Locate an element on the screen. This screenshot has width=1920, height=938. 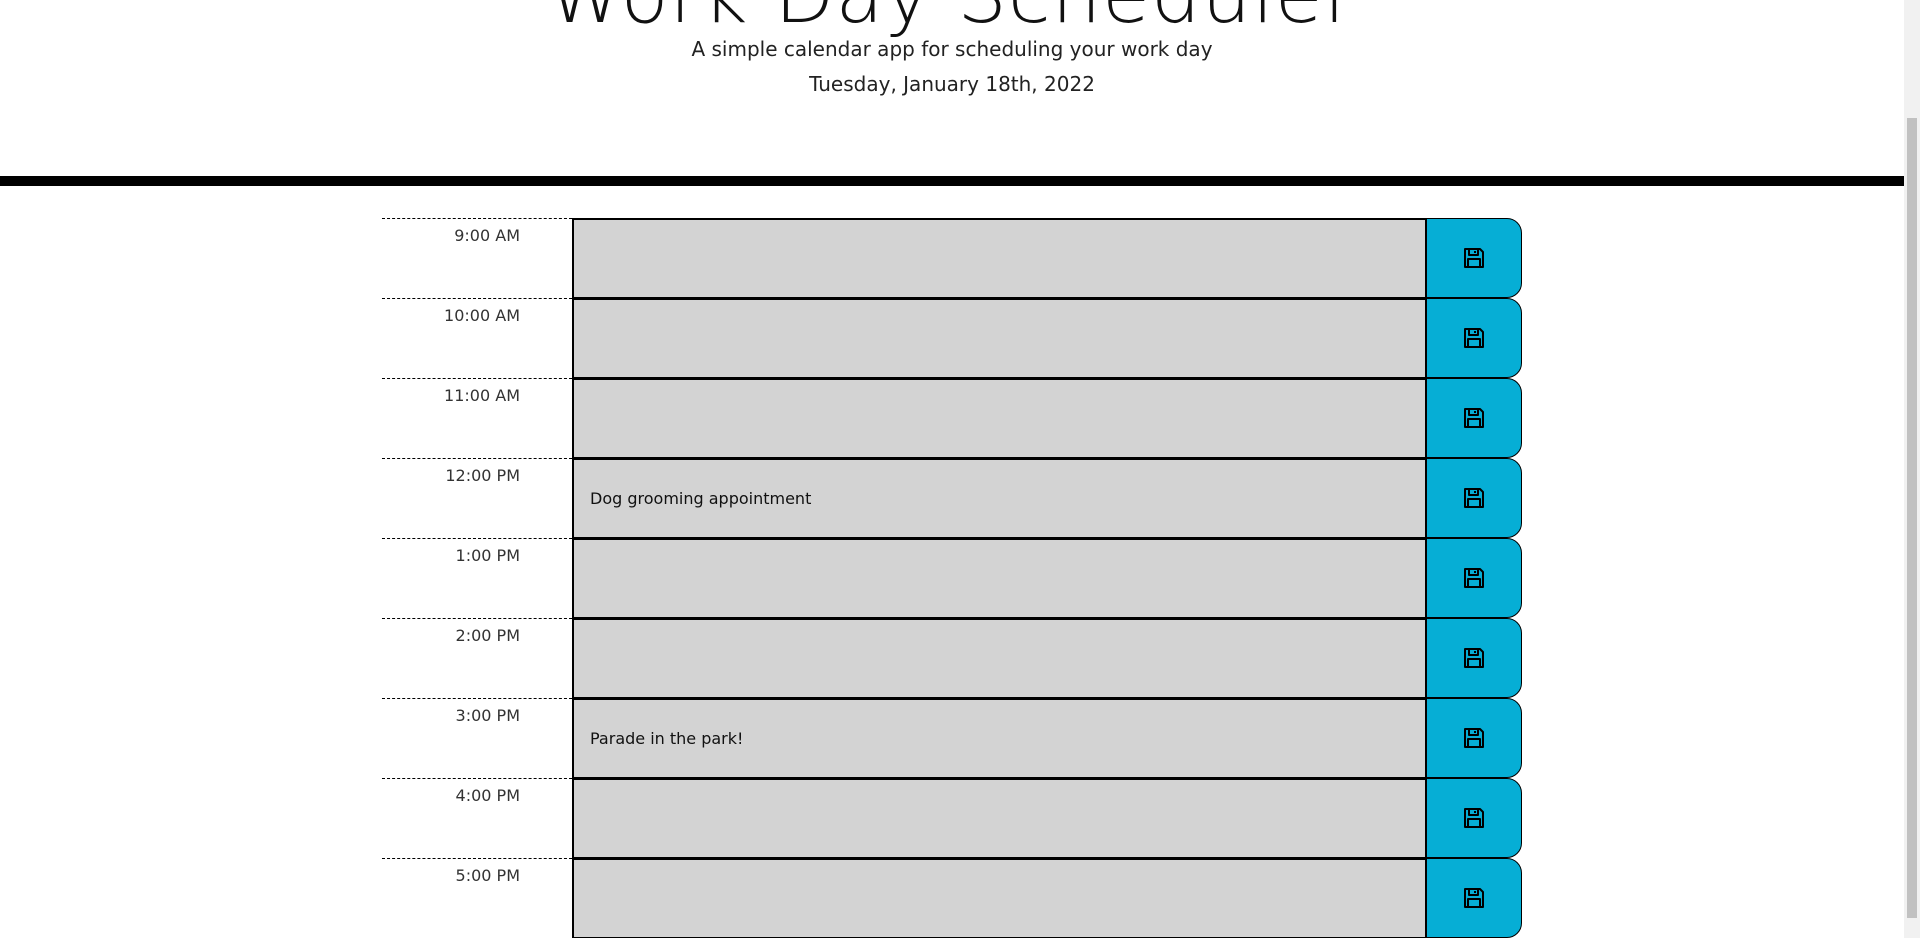
time-block: 10:00 AM is located at coordinates (952, 338).